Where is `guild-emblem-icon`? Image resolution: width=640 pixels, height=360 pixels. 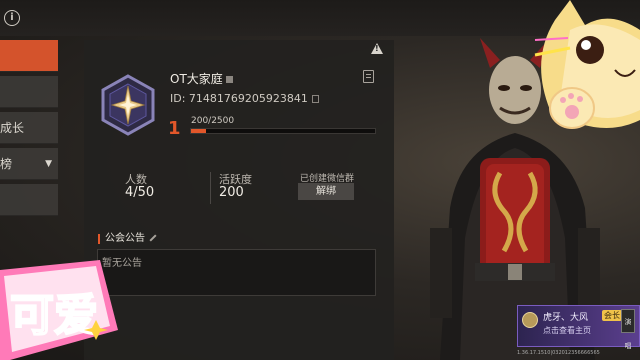
guild-emblem-icon is located at coordinates (128, 105).